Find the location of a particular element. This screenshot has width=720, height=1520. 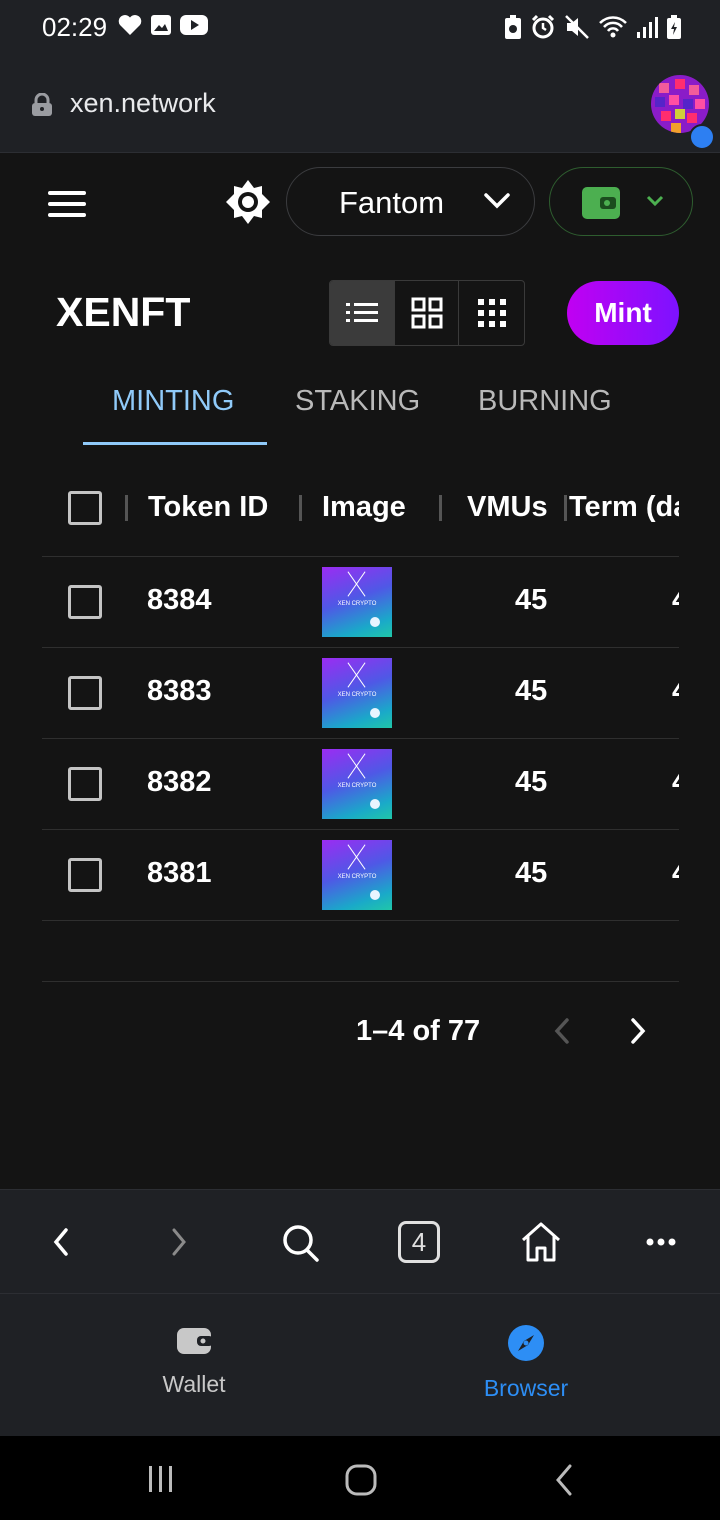

back-nav-icon is located at coordinates (564, 1480).